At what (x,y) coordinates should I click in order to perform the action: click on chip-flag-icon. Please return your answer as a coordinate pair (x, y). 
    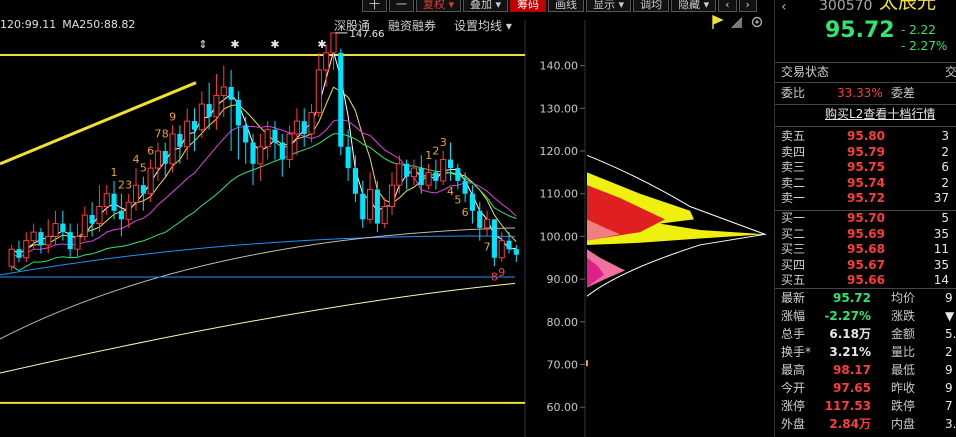
    Looking at the image, I should click on (717, 22).